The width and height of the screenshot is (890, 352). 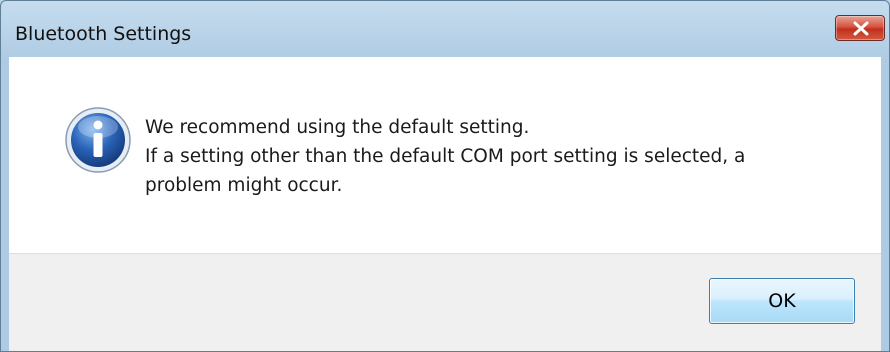 I want to click on window-title: Bluetooth Settings, so click(x=103, y=34).